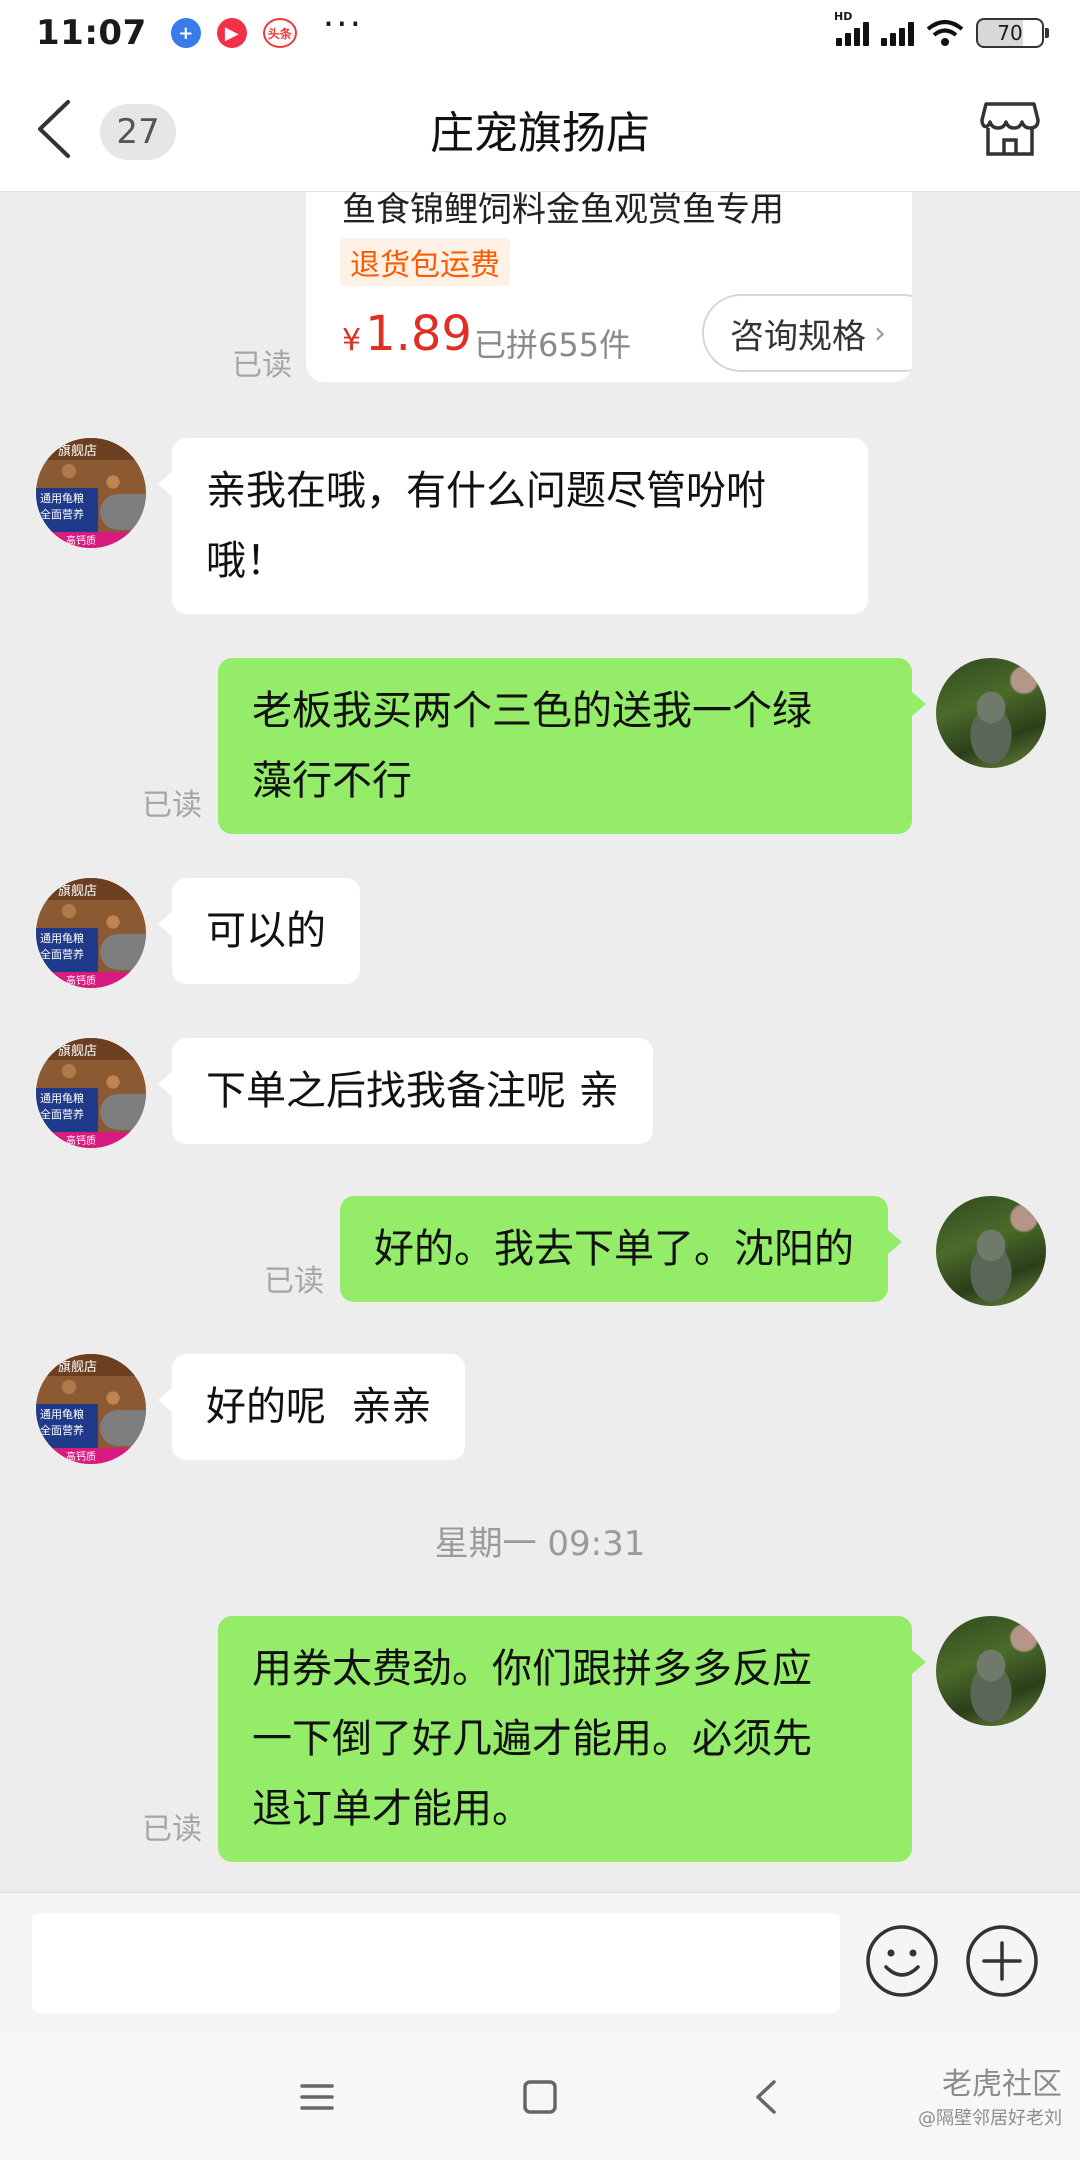 This screenshot has height=2160, width=1080. Describe the element at coordinates (91, 33) in the screenshot. I see `status-time: 11:07` at that location.